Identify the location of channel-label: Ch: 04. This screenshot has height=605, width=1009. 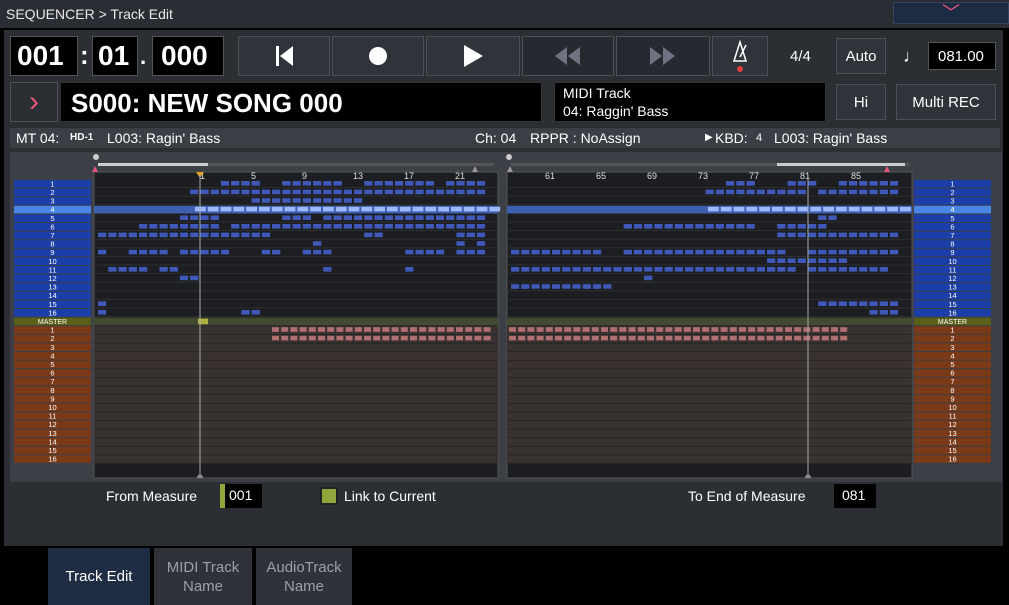
(495, 138).